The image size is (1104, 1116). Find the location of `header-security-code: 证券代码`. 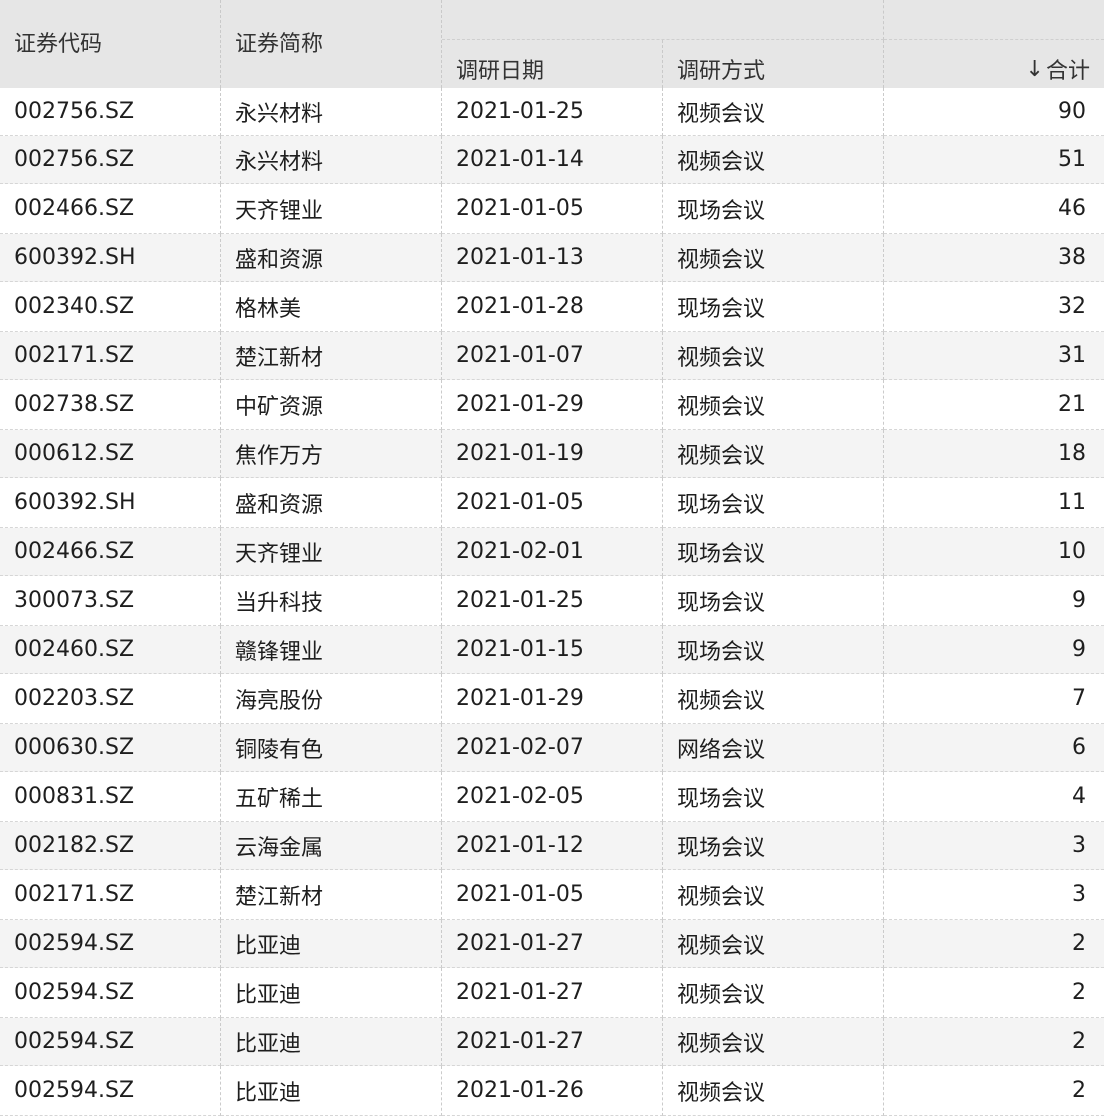

header-security-code: 证券代码 is located at coordinates (110, 44).